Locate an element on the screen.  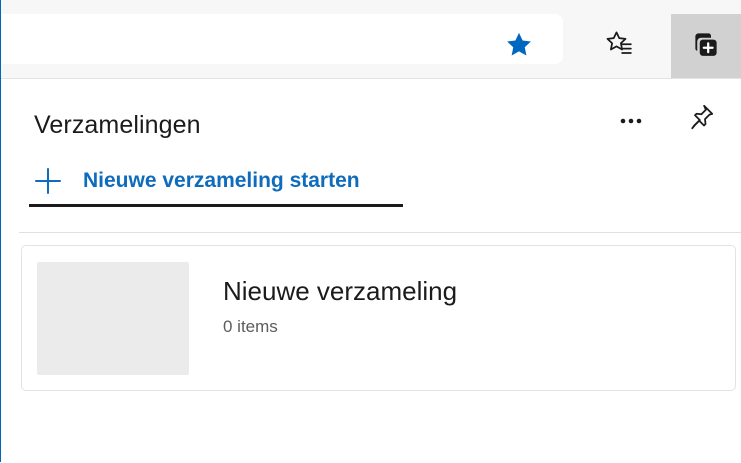
pin-icon is located at coordinates (701, 119).